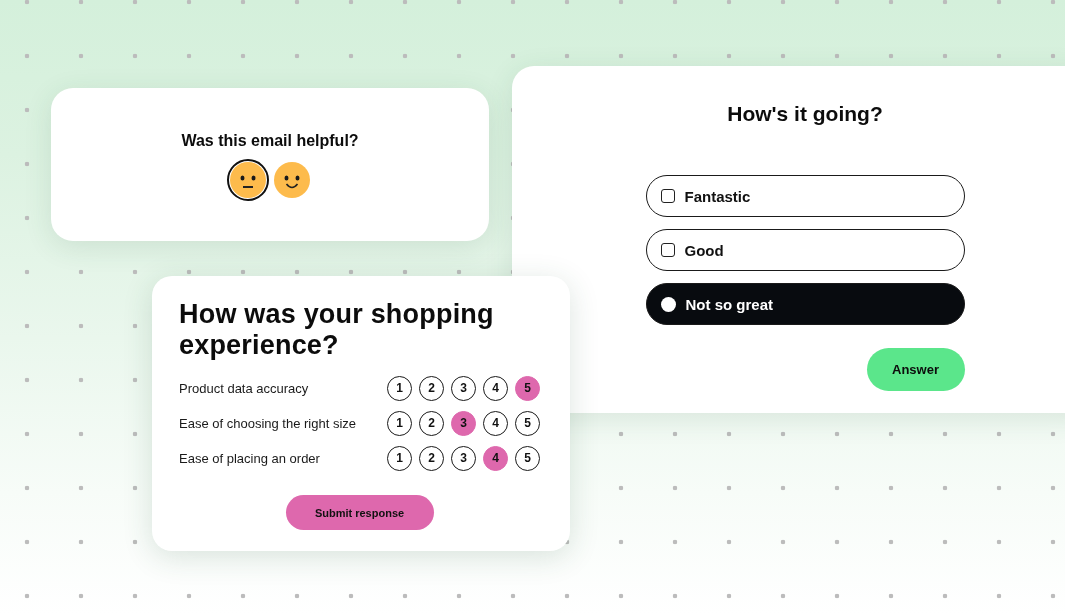 The height and width of the screenshot is (615, 1065). What do you see at coordinates (268, 423) in the screenshot?
I see `rating-label: Ease of choosing the right size` at bounding box center [268, 423].